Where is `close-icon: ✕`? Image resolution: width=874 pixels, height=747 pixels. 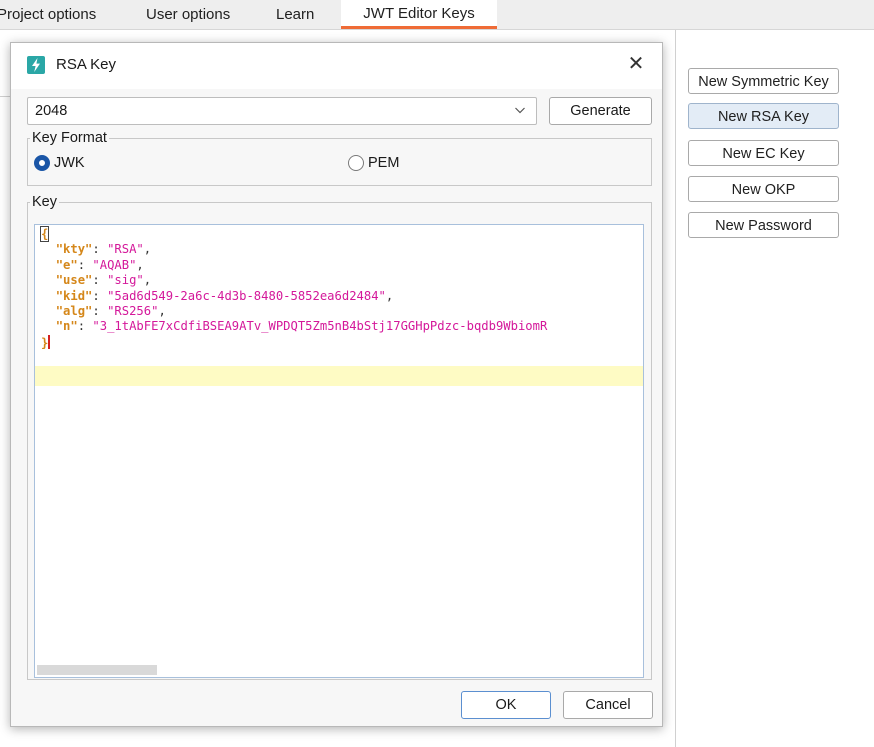
close-icon: ✕ is located at coordinates (636, 65).